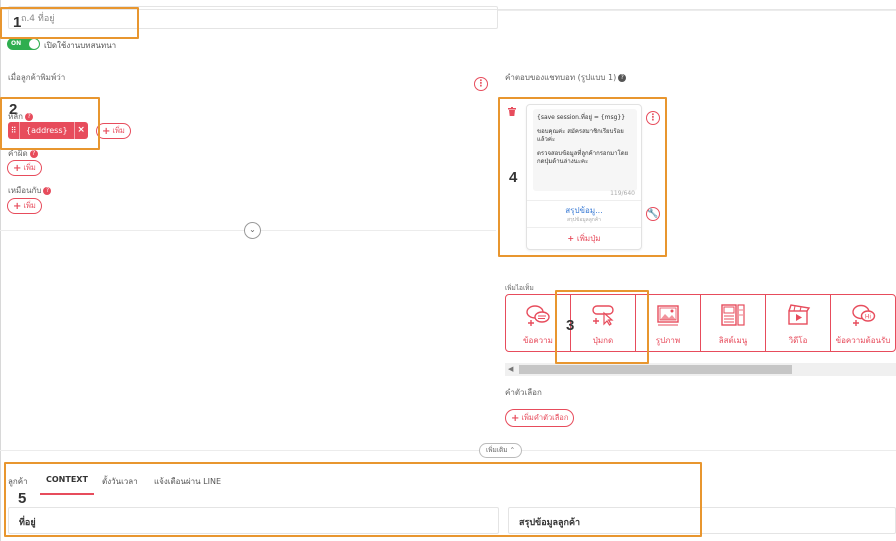 The width and height of the screenshot is (896, 541). I want to click on more-options-icon: ⋮, so click(481, 84).